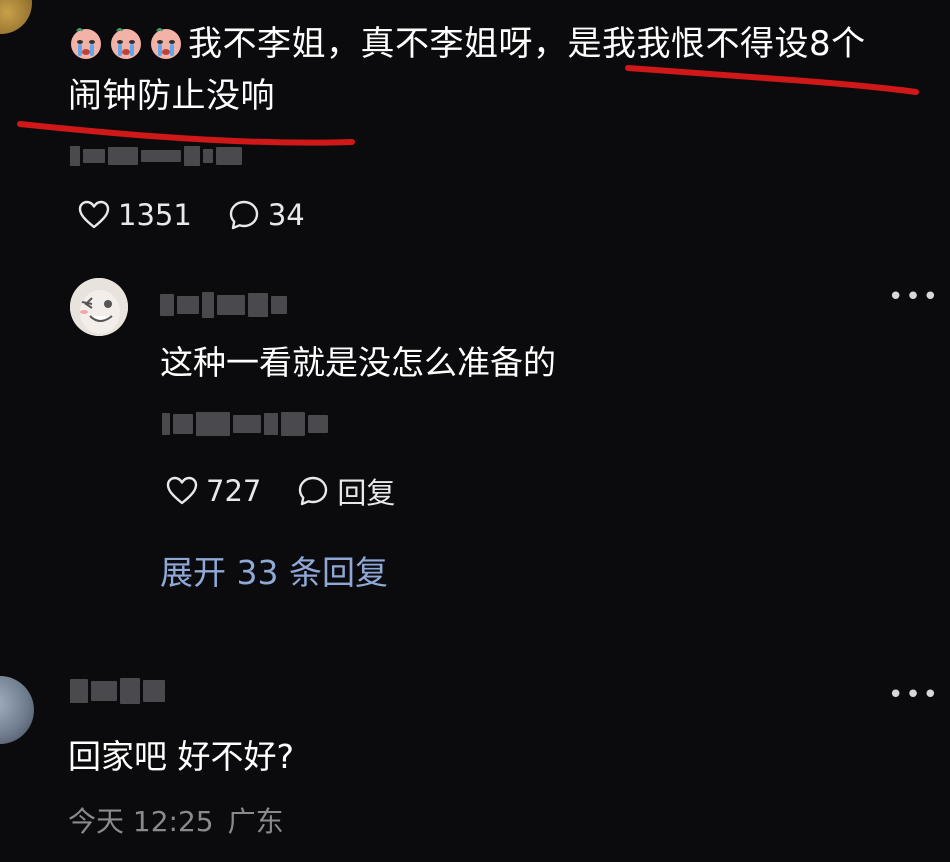 The height and width of the screenshot is (862, 950). I want to click on top-comment-line1-a: 我不李姐，真不李姐呀，, so click(378, 44).